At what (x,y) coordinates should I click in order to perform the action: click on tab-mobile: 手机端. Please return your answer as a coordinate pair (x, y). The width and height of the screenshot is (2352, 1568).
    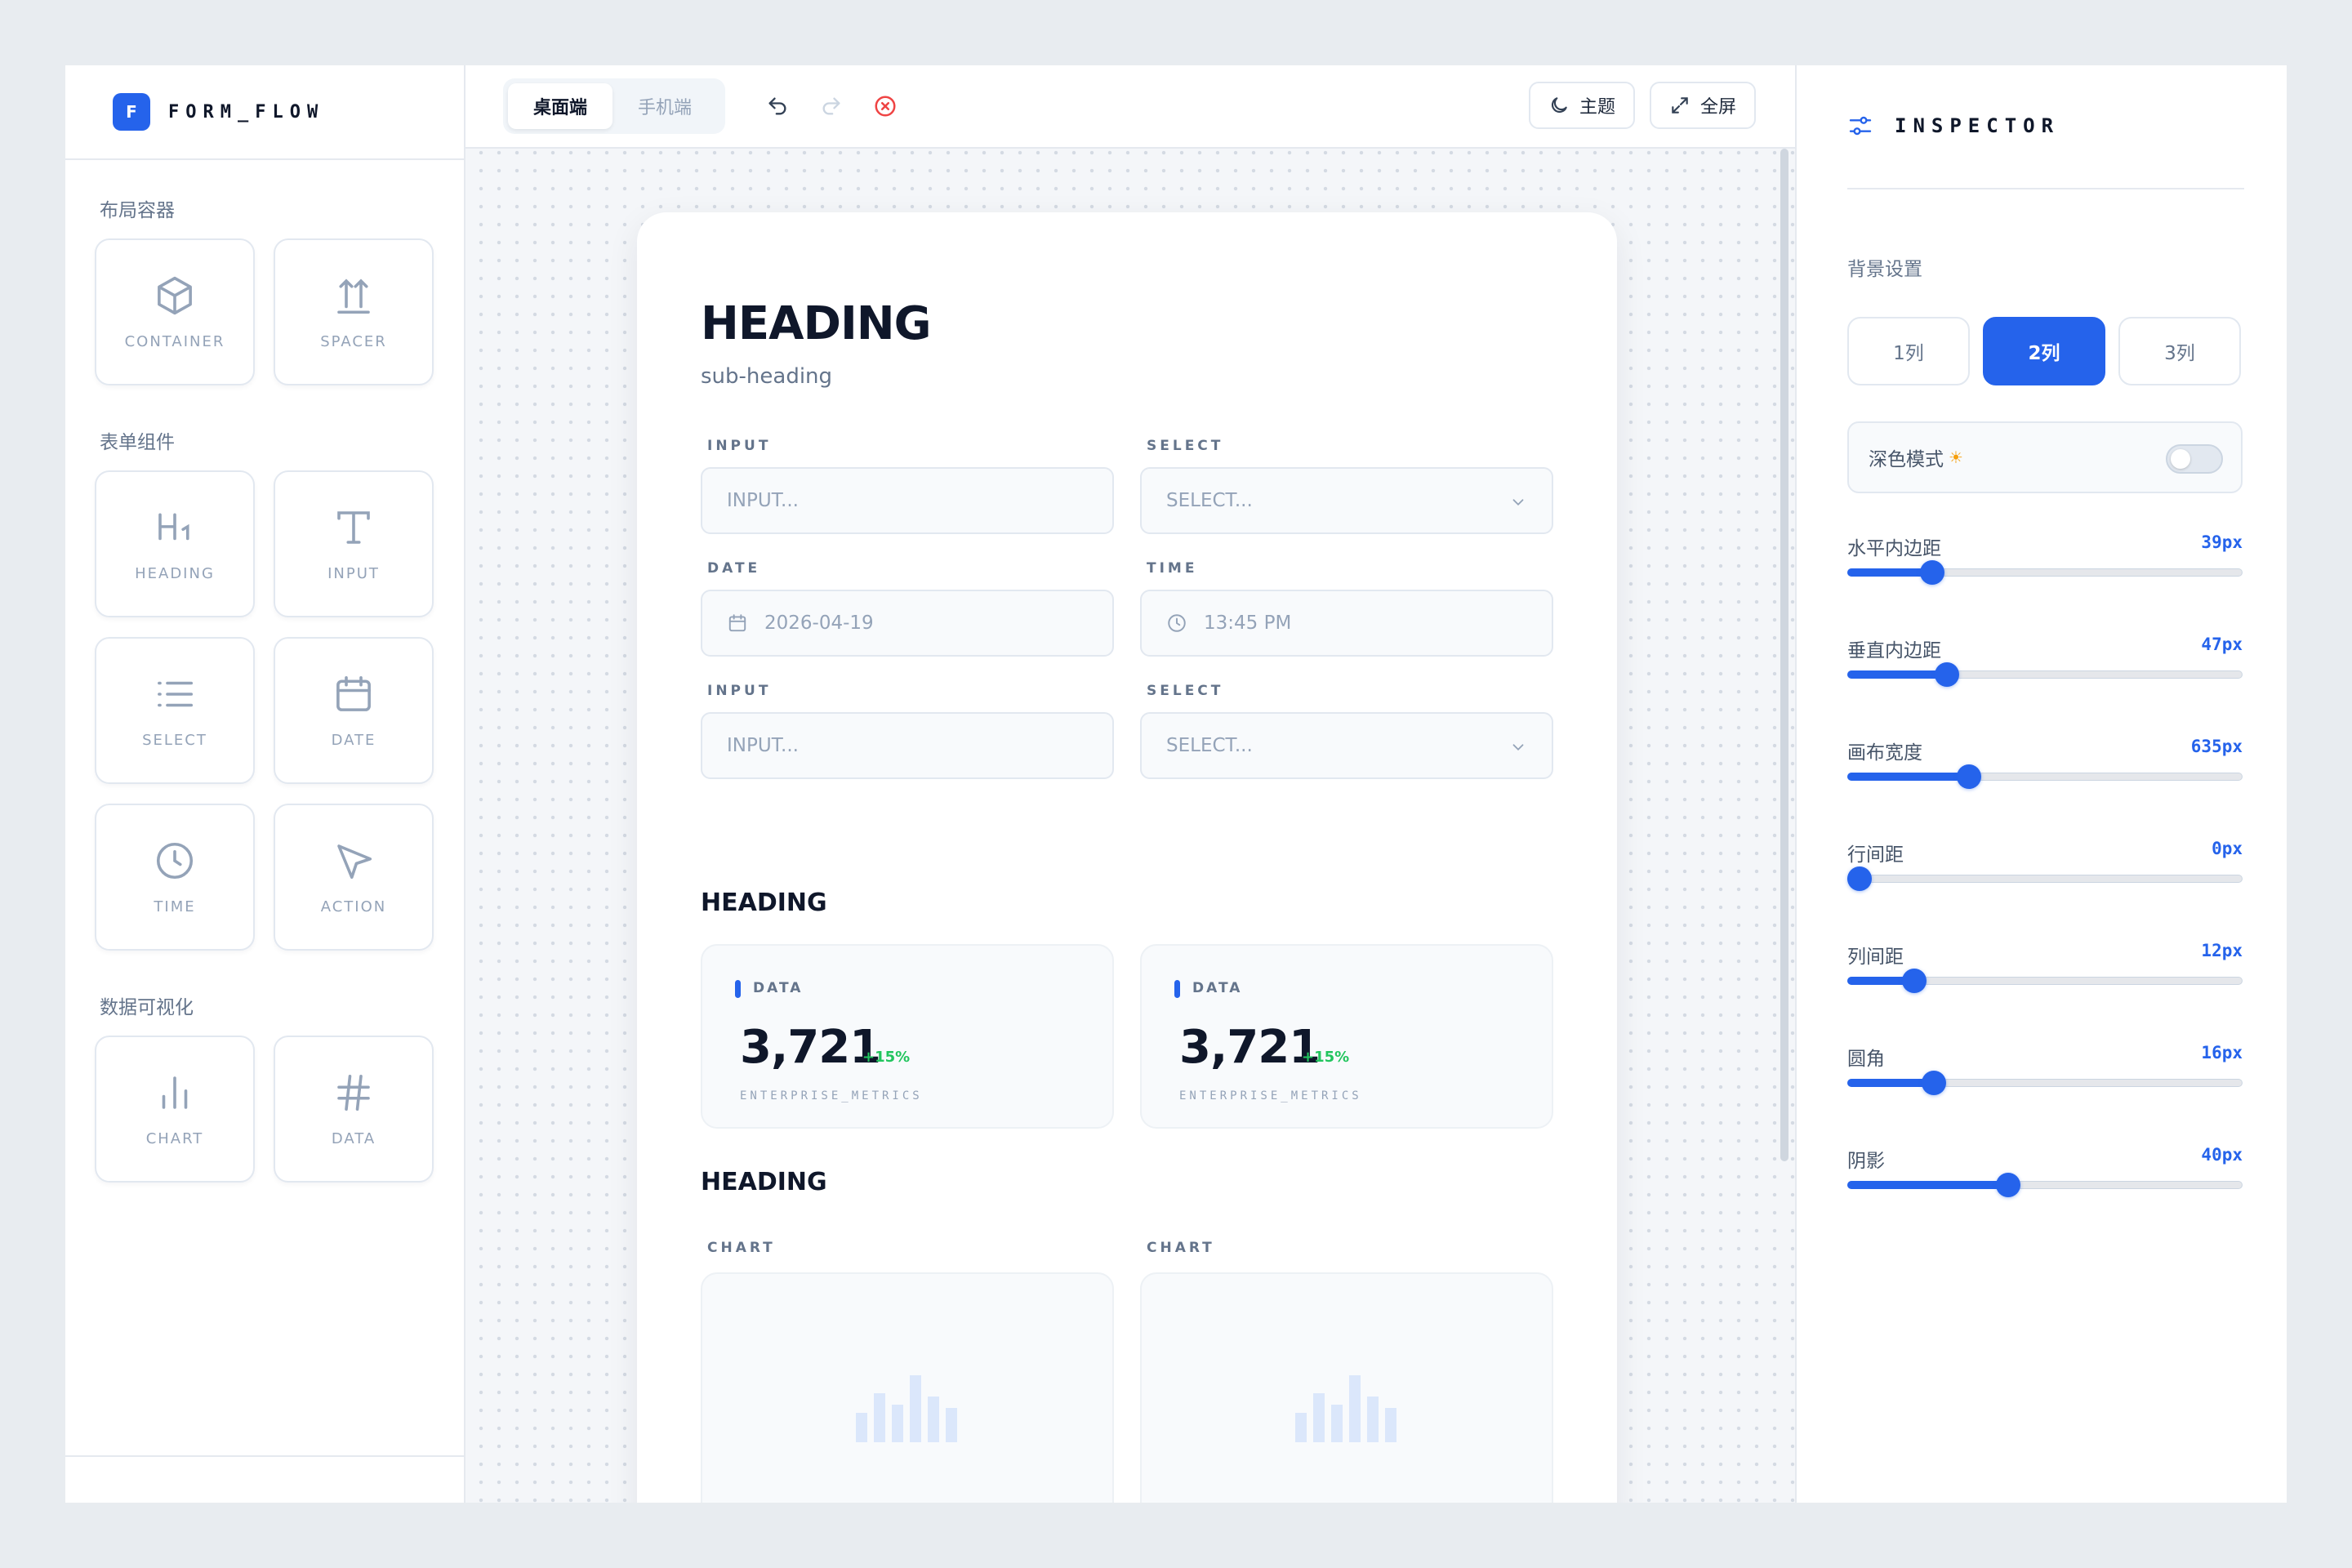
    Looking at the image, I should click on (664, 106).